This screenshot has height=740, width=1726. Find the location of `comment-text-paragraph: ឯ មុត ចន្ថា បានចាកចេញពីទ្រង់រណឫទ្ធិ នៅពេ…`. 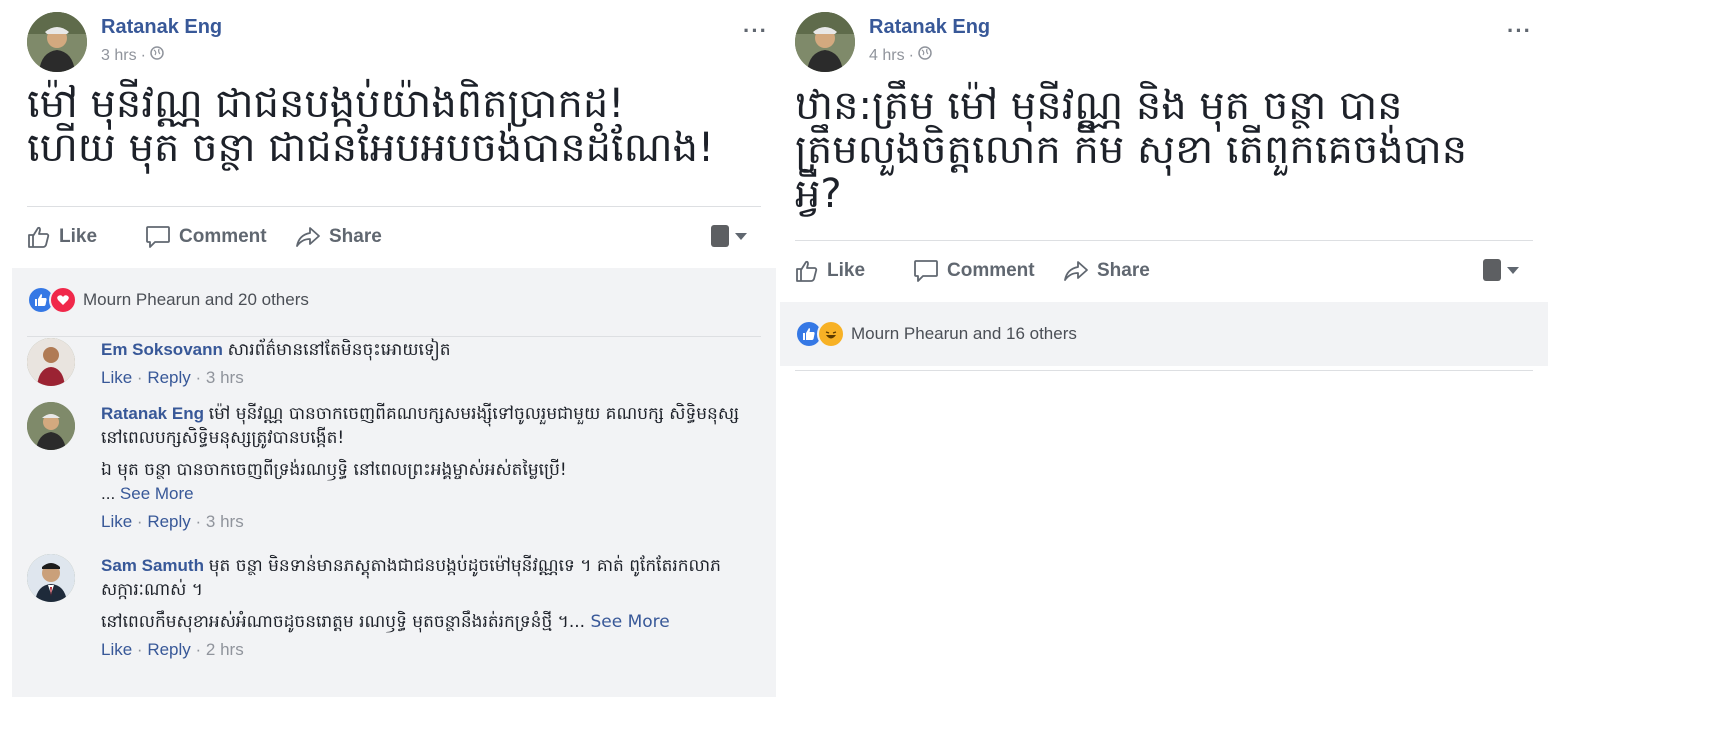

comment-text-paragraph: ឯ មុត ចន្ថា បានចាកចេញពីទ្រង់រណឫទ្ធិ នៅពេ… is located at coordinates (334, 470).